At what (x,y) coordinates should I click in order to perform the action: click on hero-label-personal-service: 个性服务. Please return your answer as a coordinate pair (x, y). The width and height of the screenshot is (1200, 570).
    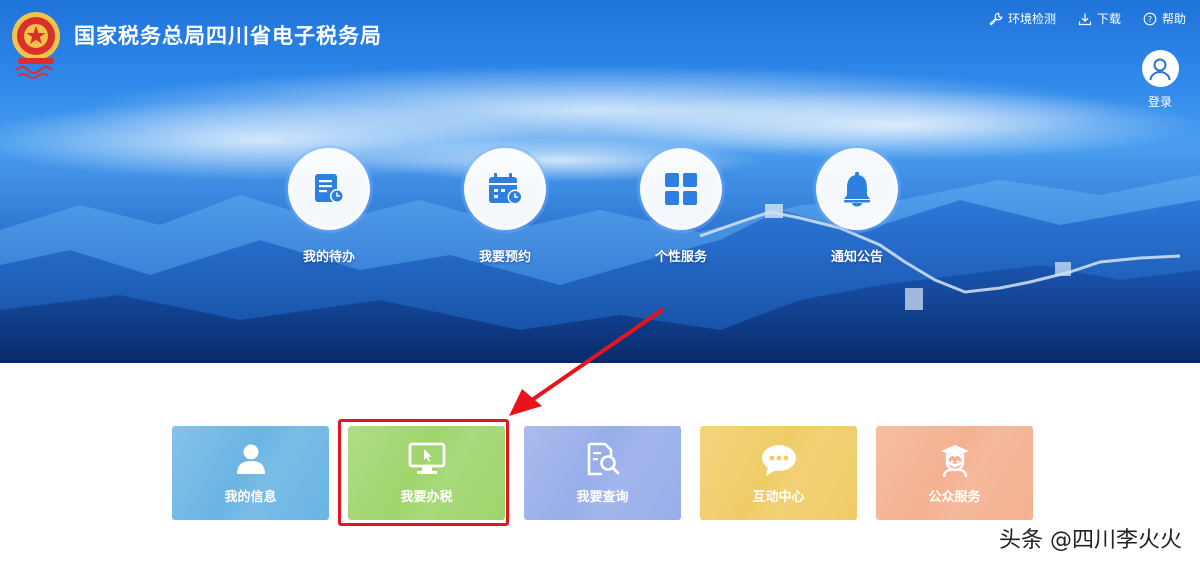
    Looking at the image, I should click on (680, 257).